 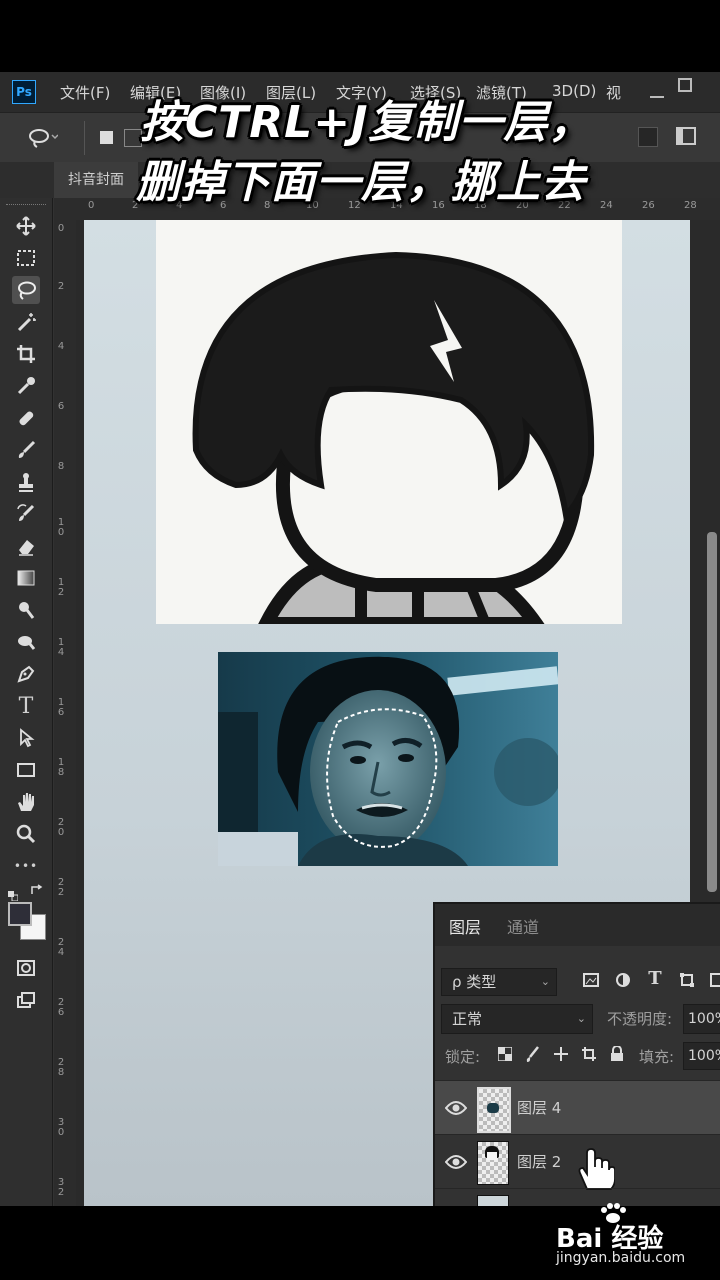 I want to click on healing-brush-icon, so click(x=26, y=418).